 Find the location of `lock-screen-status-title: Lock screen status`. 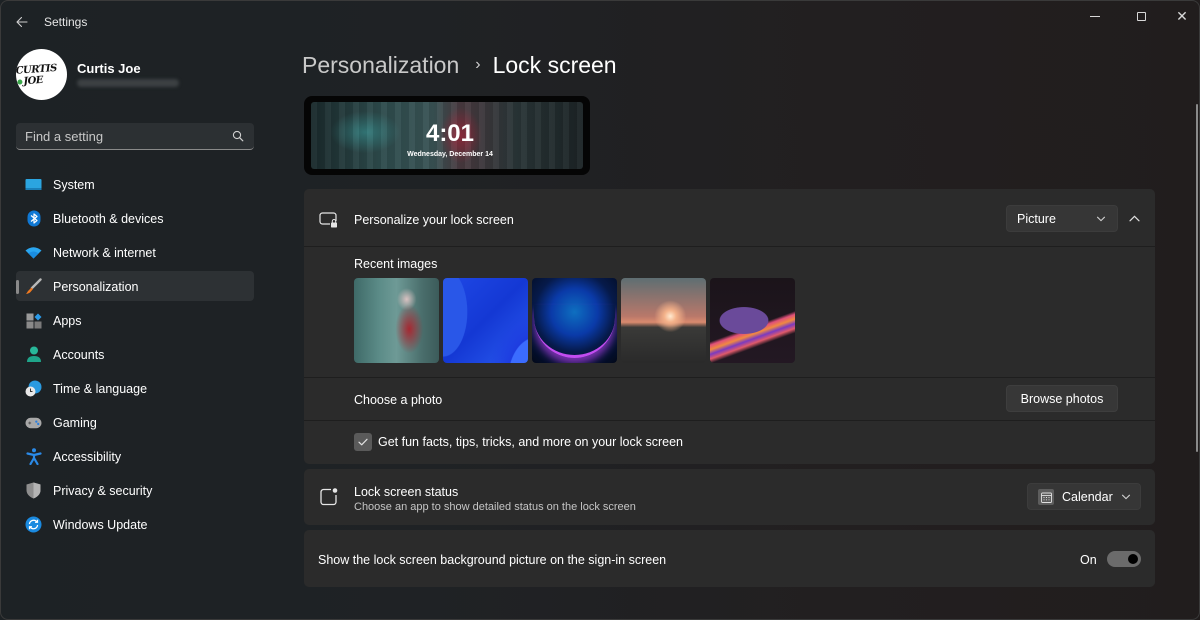

lock-screen-status-title: Lock screen status is located at coordinates (406, 492).